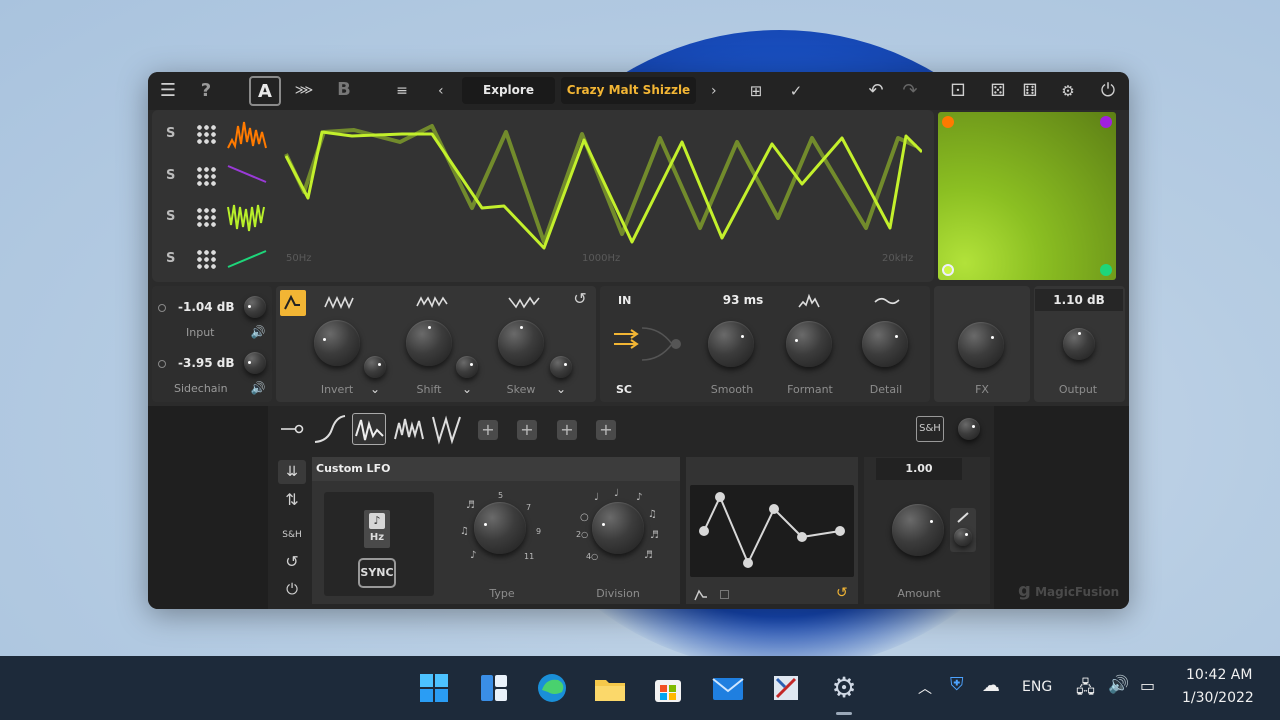  What do you see at coordinates (728, 688) in the screenshot?
I see `mail-icon` at bounding box center [728, 688].